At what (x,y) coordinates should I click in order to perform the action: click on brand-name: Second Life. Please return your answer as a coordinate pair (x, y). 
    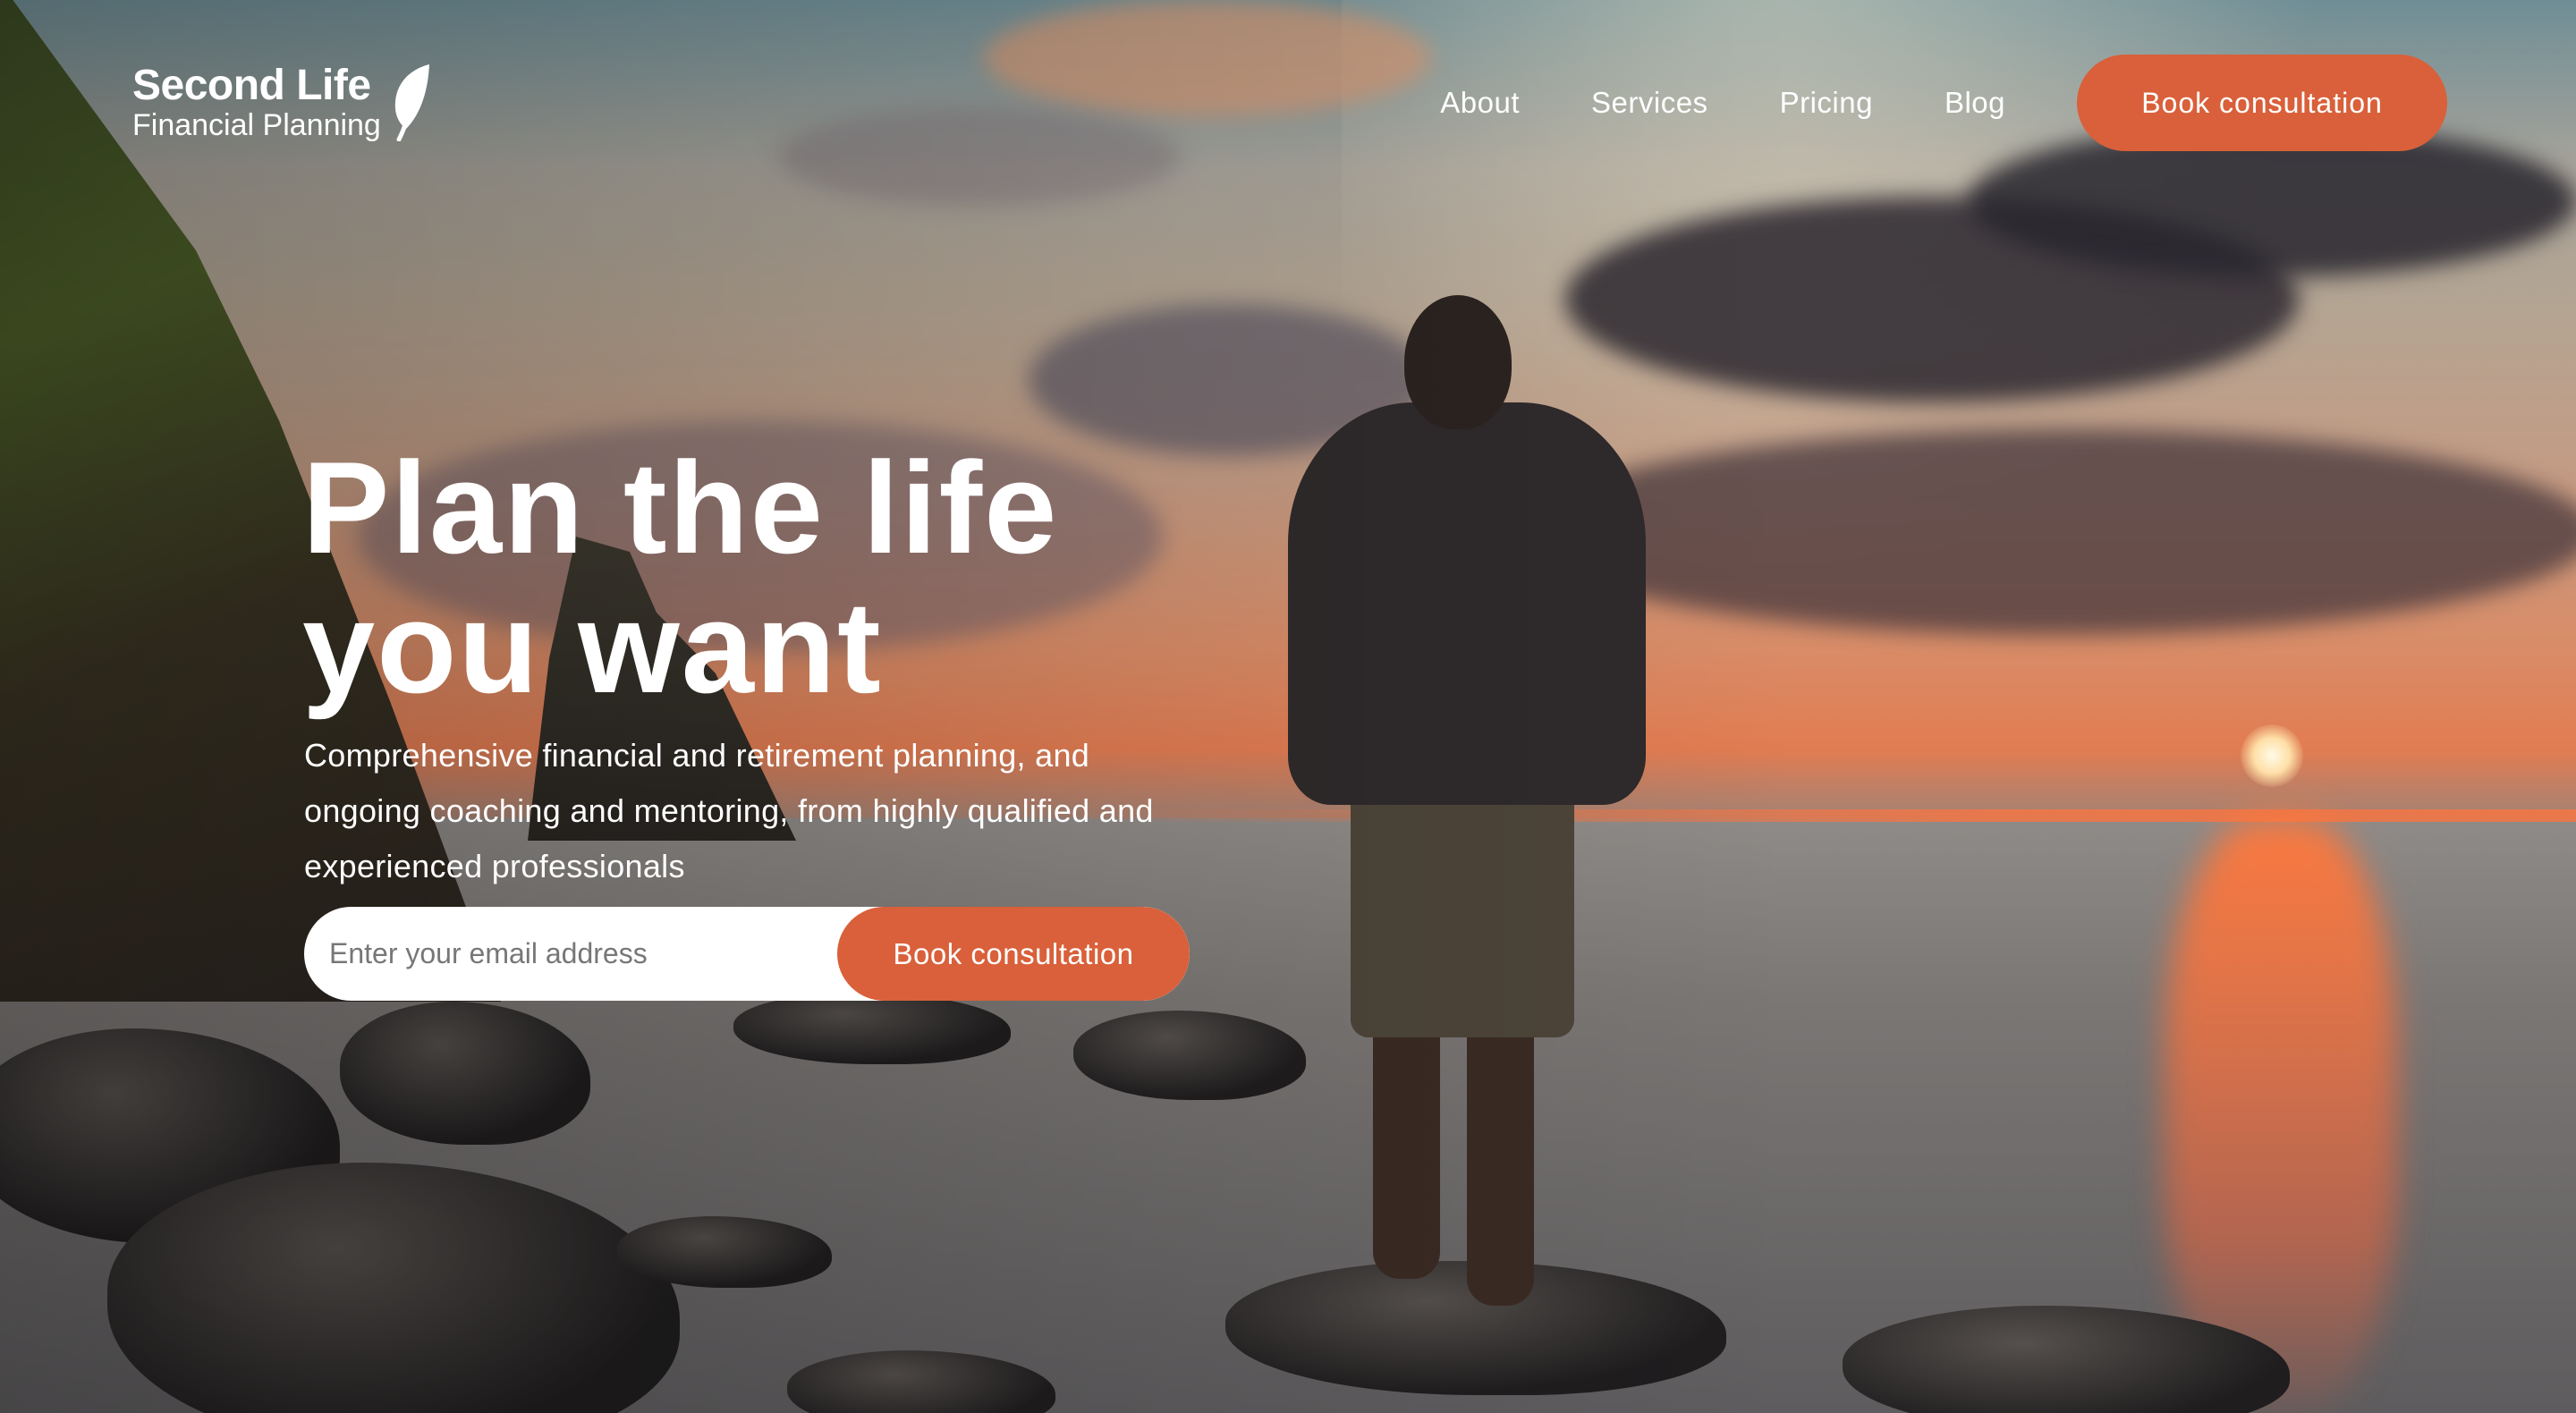
    Looking at the image, I should click on (251, 85).